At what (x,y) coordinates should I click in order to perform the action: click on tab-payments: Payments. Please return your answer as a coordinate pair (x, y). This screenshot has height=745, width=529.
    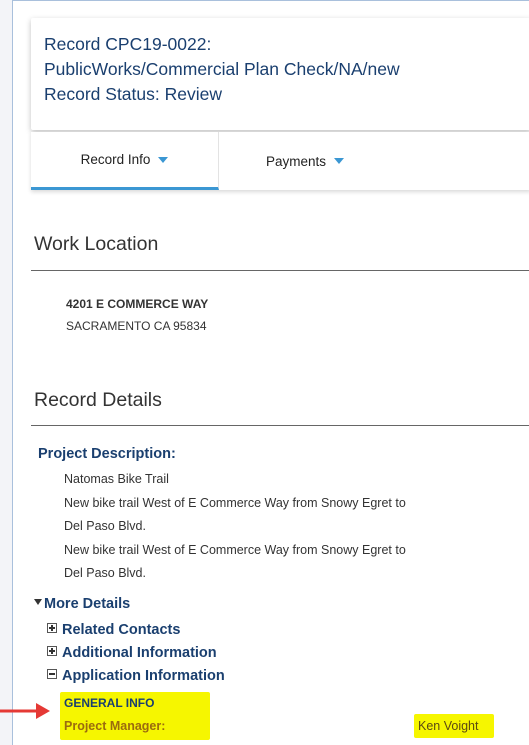
    Looking at the image, I should click on (305, 161).